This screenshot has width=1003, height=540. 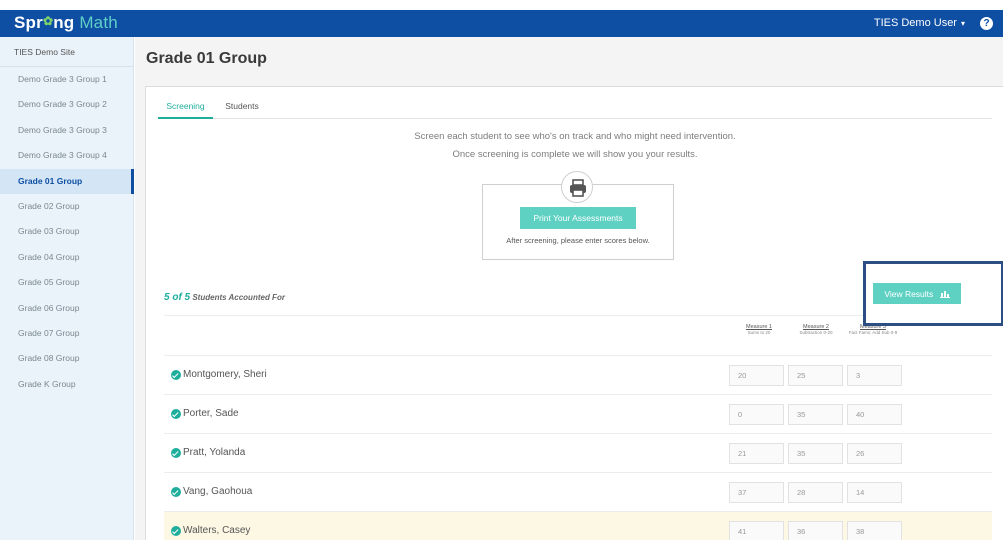 What do you see at coordinates (815, 530) in the screenshot?
I see `score-input-measure-2: 36` at bounding box center [815, 530].